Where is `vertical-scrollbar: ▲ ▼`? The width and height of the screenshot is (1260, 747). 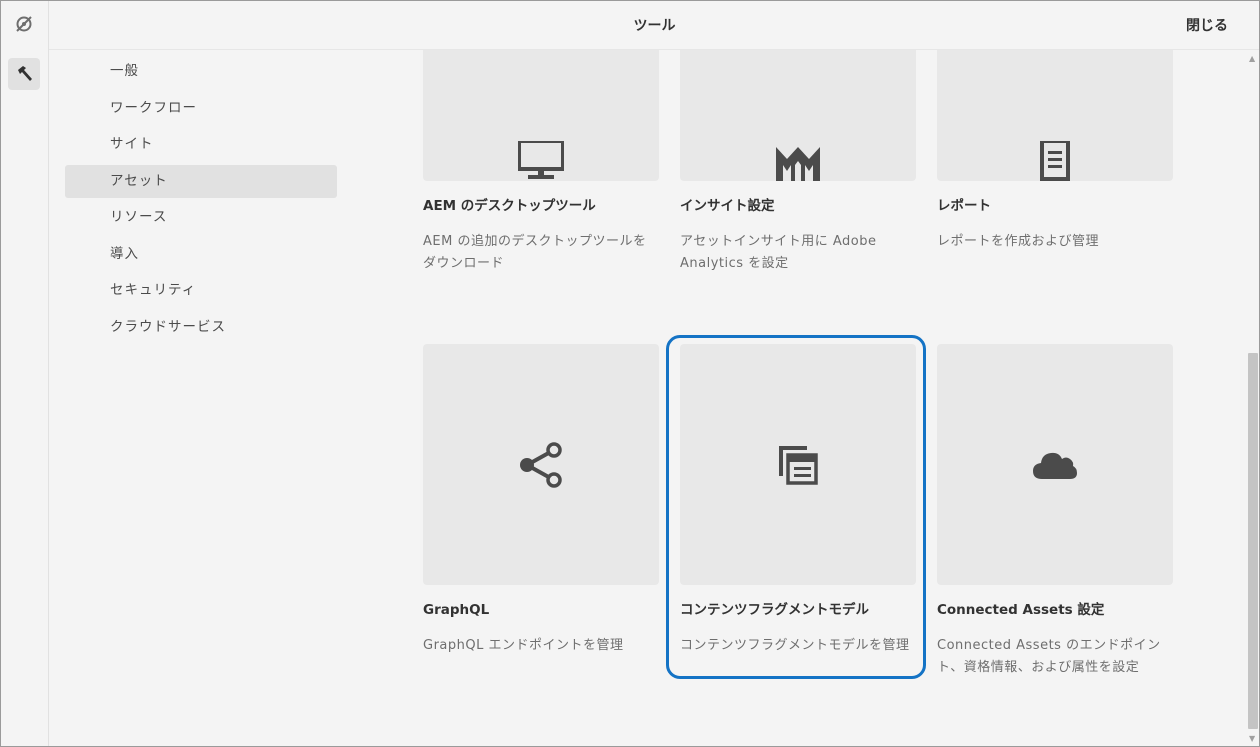 vertical-scrollbar: ▲ ▼ is located at coordinates (1253, 398).